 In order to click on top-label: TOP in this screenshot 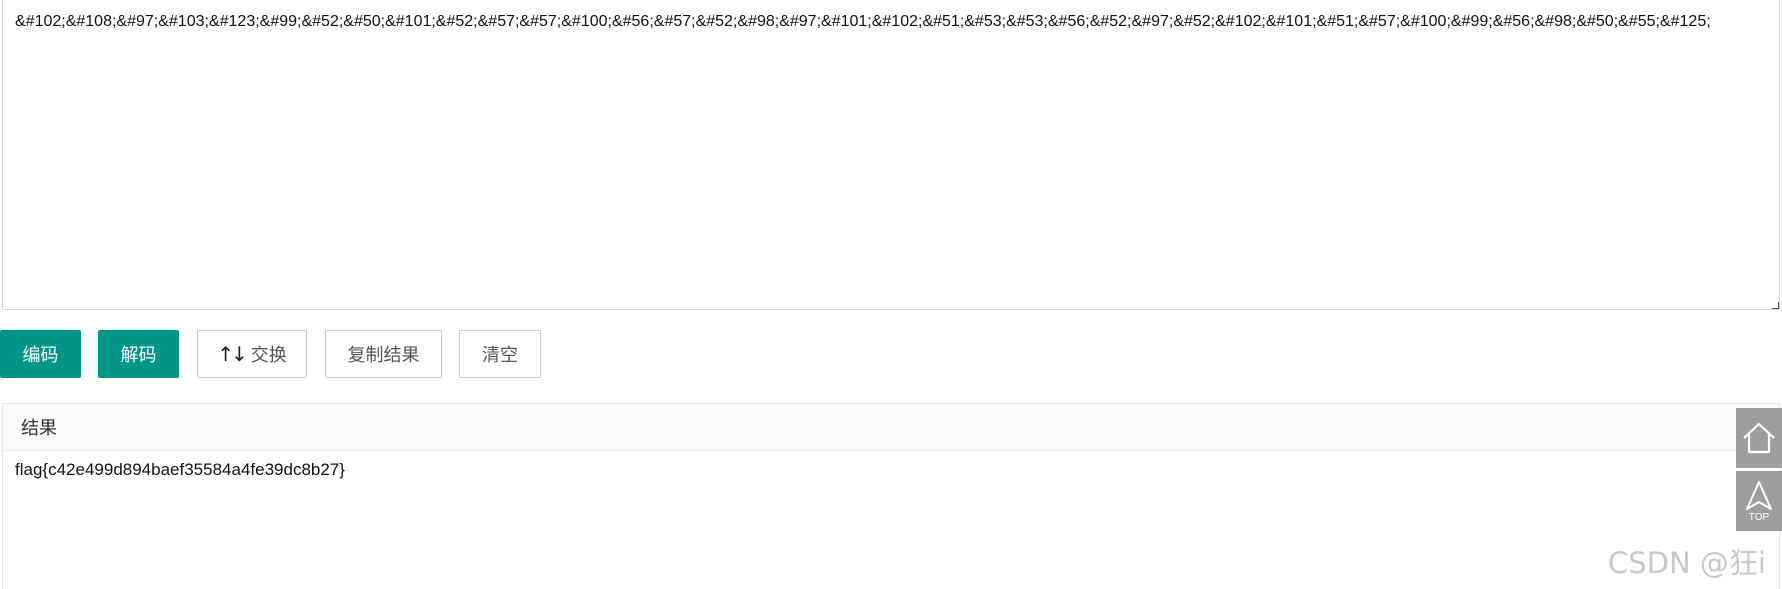, I will do `click(1759, 517)`.